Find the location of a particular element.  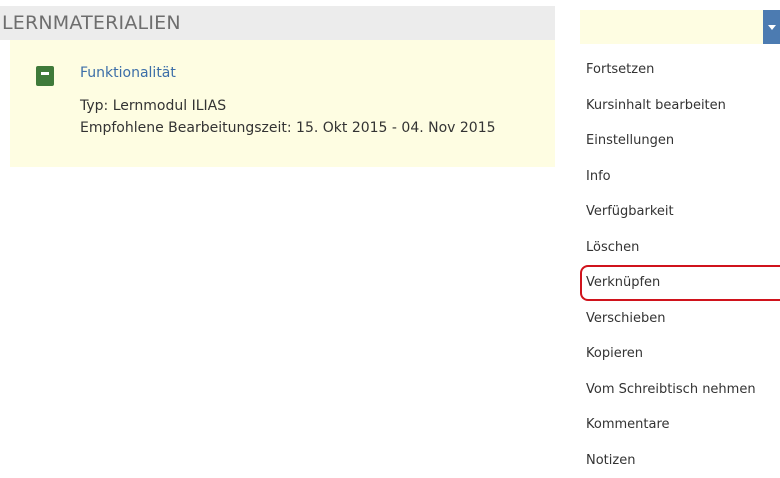

menu-item-vom-schreibtisch-nehmen: Vom Schreibtisch nehmen is located at coordinates (680, 390).